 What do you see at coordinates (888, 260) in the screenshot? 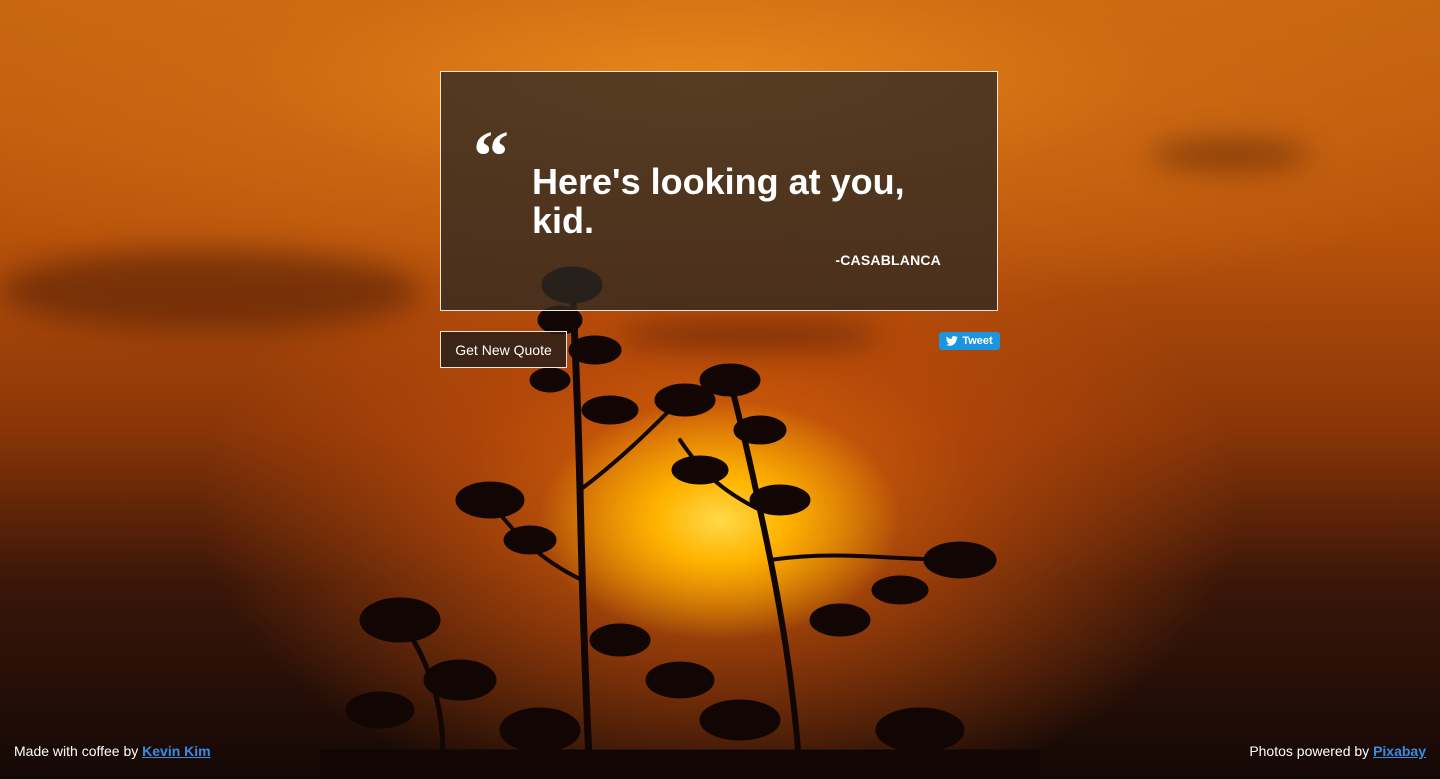
I see `quote-author: -CASABLANCA` at bounding box center [888, 260].